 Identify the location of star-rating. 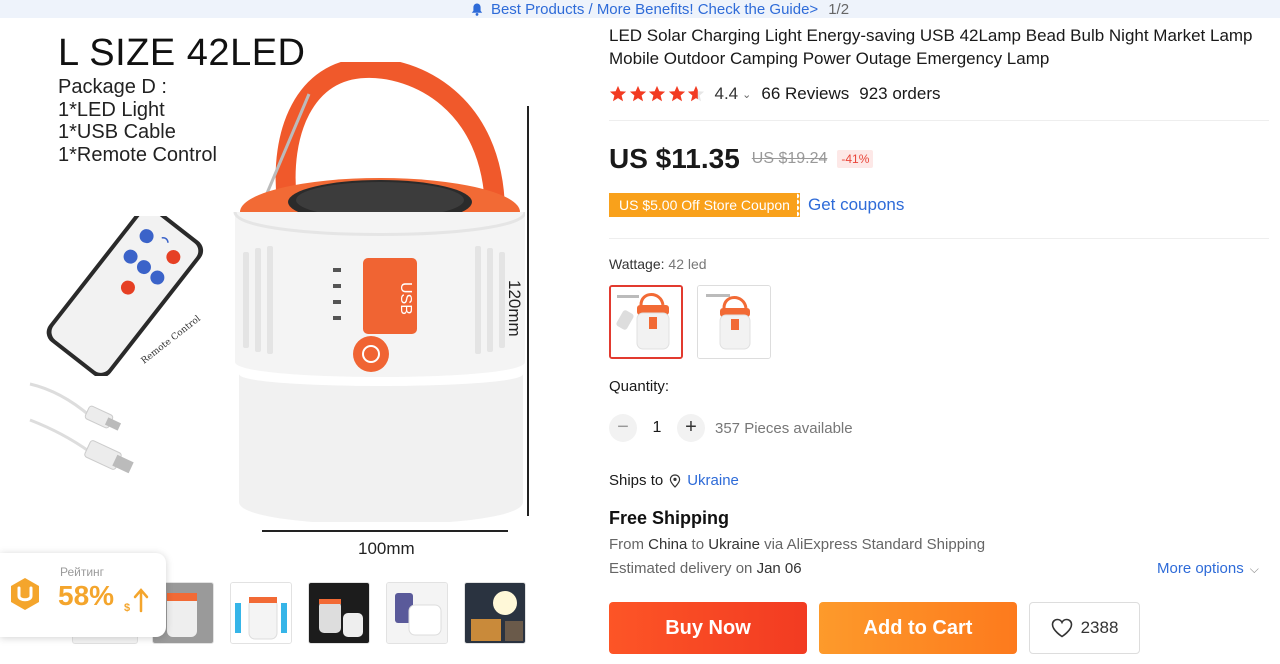
(658, 94).